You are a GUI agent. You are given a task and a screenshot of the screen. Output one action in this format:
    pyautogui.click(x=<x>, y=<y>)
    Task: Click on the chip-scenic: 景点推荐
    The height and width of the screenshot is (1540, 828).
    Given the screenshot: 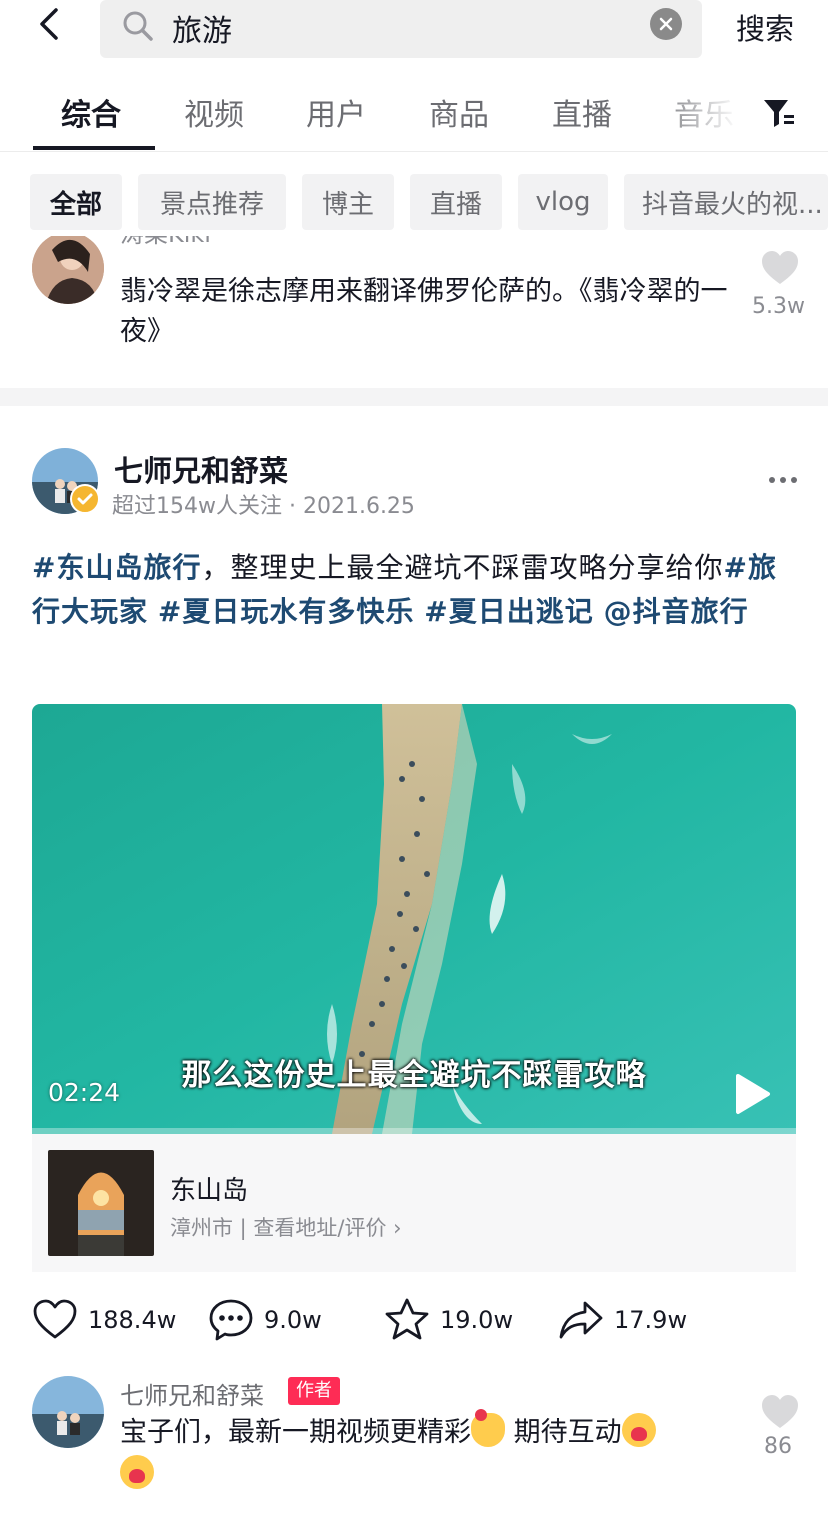 What is the action you would take?
    pyautogui.click(x=212, y=202)
    